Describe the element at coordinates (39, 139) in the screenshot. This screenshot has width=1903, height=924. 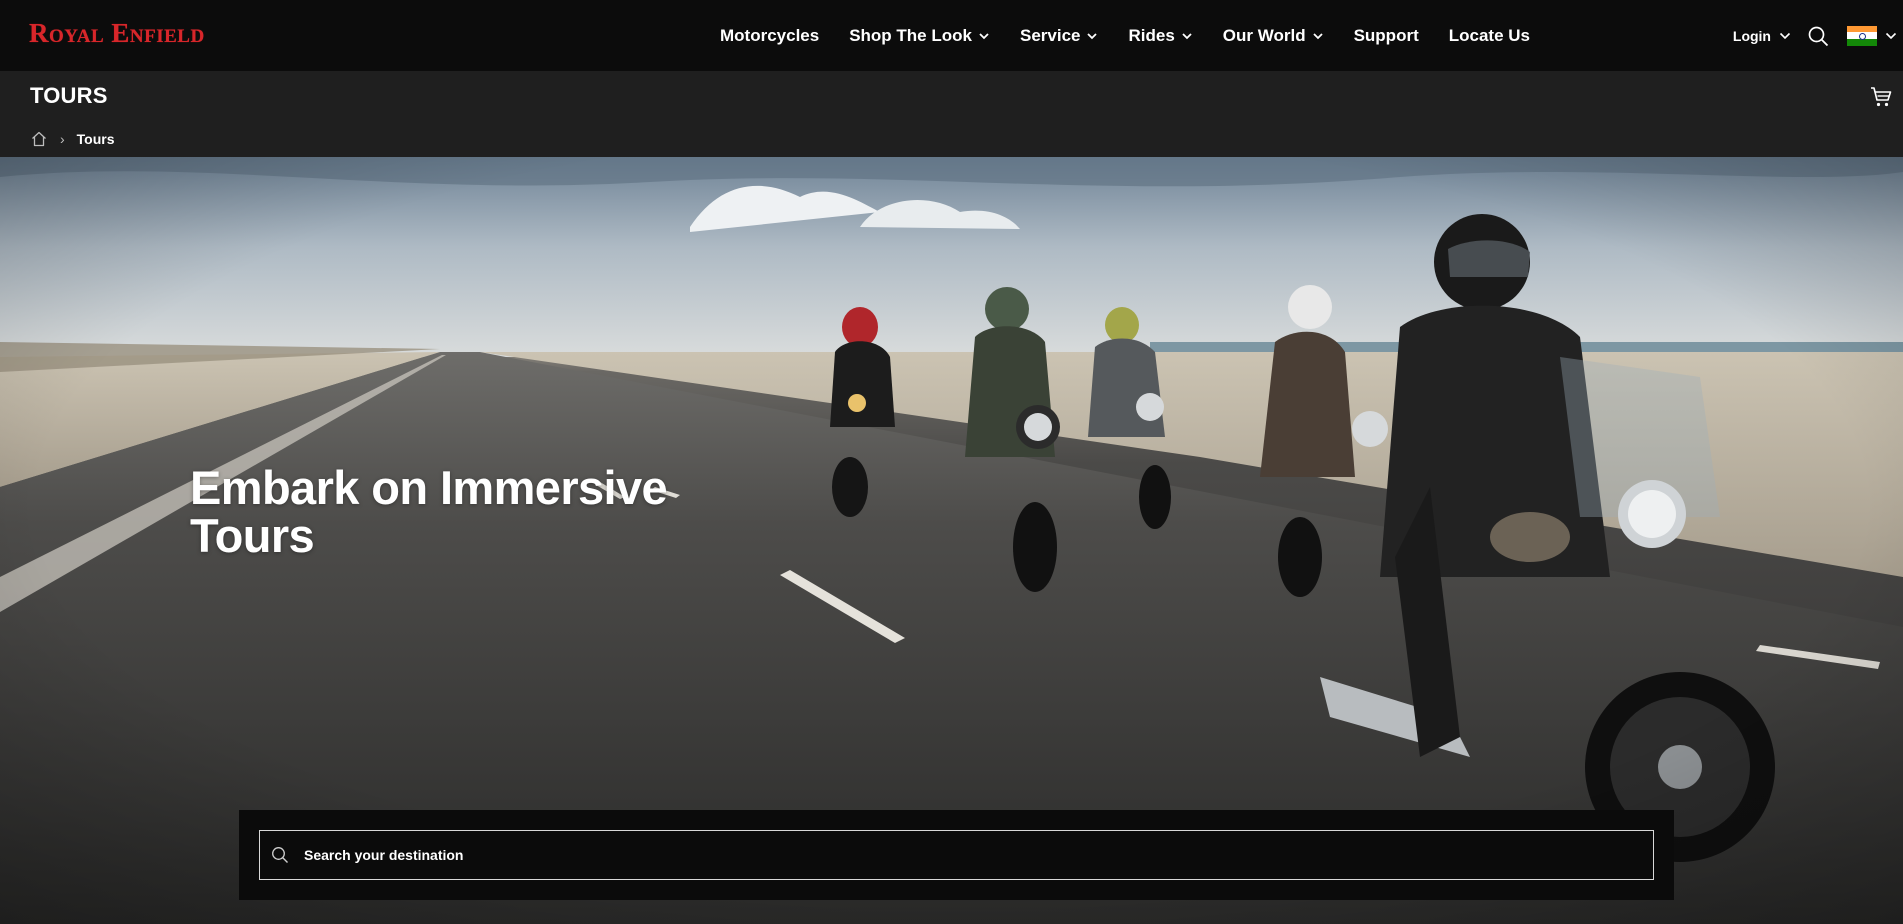
I see `home-icon` at that location.